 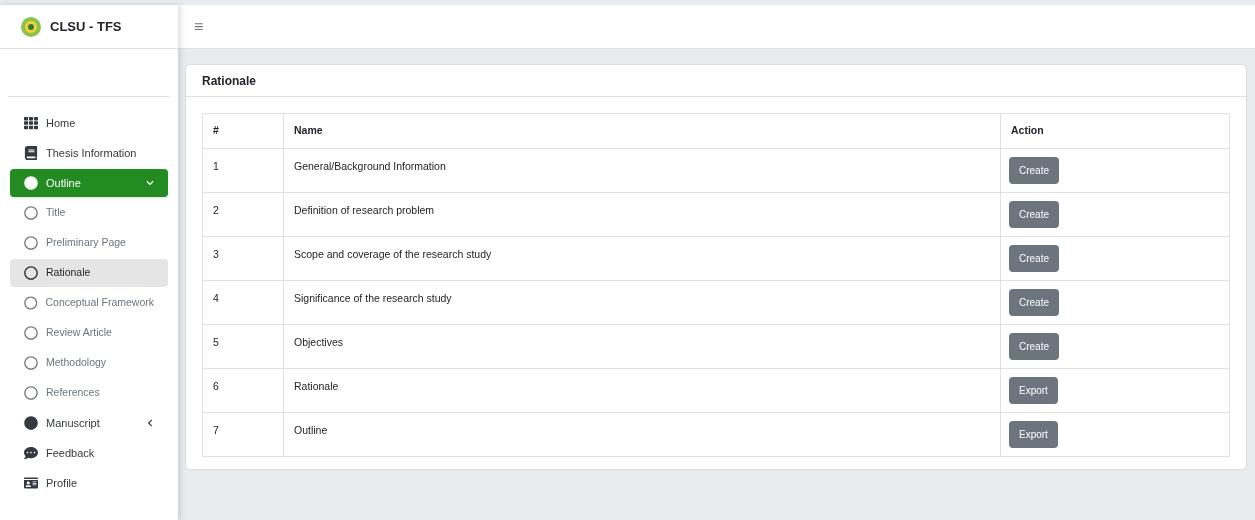 I want to click on table-cell: General/Background Information, so click(x=642, y=170).